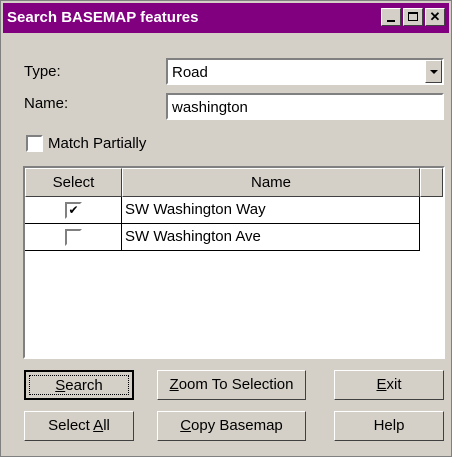  Describe the element at coordinates (305, 71) in the screenshot. I see `type-combobox: Road` at that location.